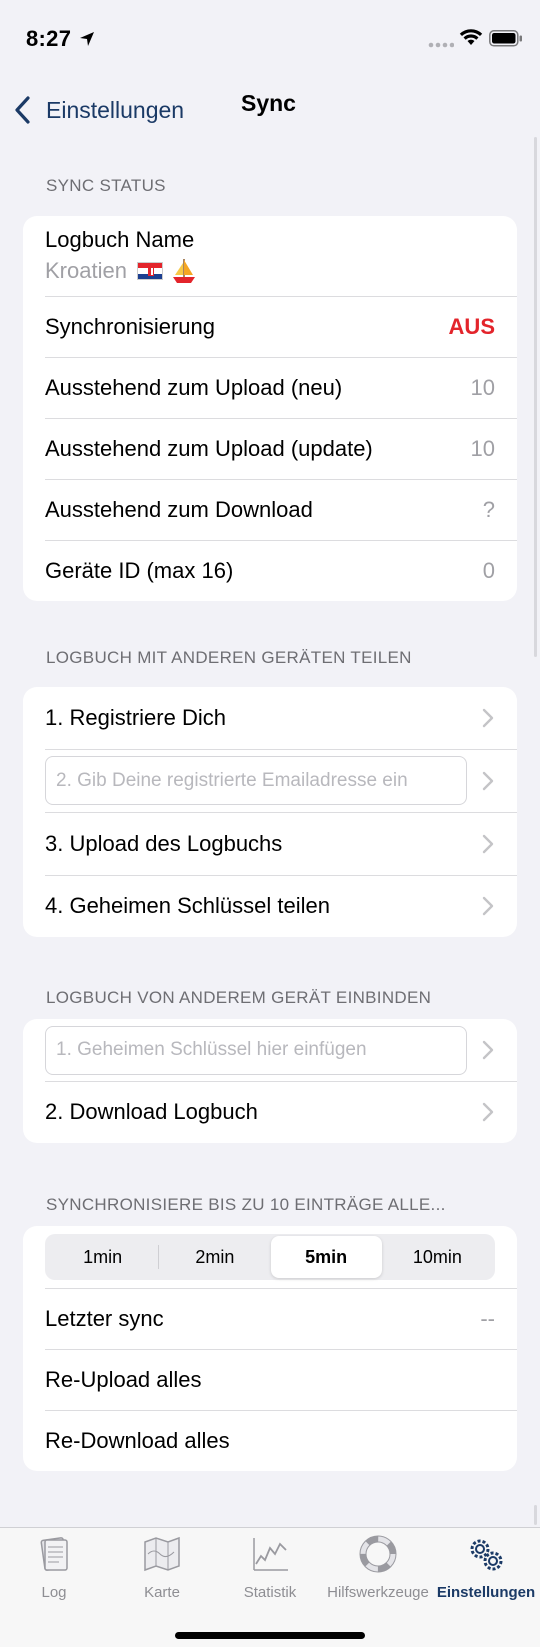 The width and height of the screenshot is (540, 1647). What do you see at coordinates (270, 40) in the screenshot?
I see `status-bar: 8:27` at bounding box center [270, 40].